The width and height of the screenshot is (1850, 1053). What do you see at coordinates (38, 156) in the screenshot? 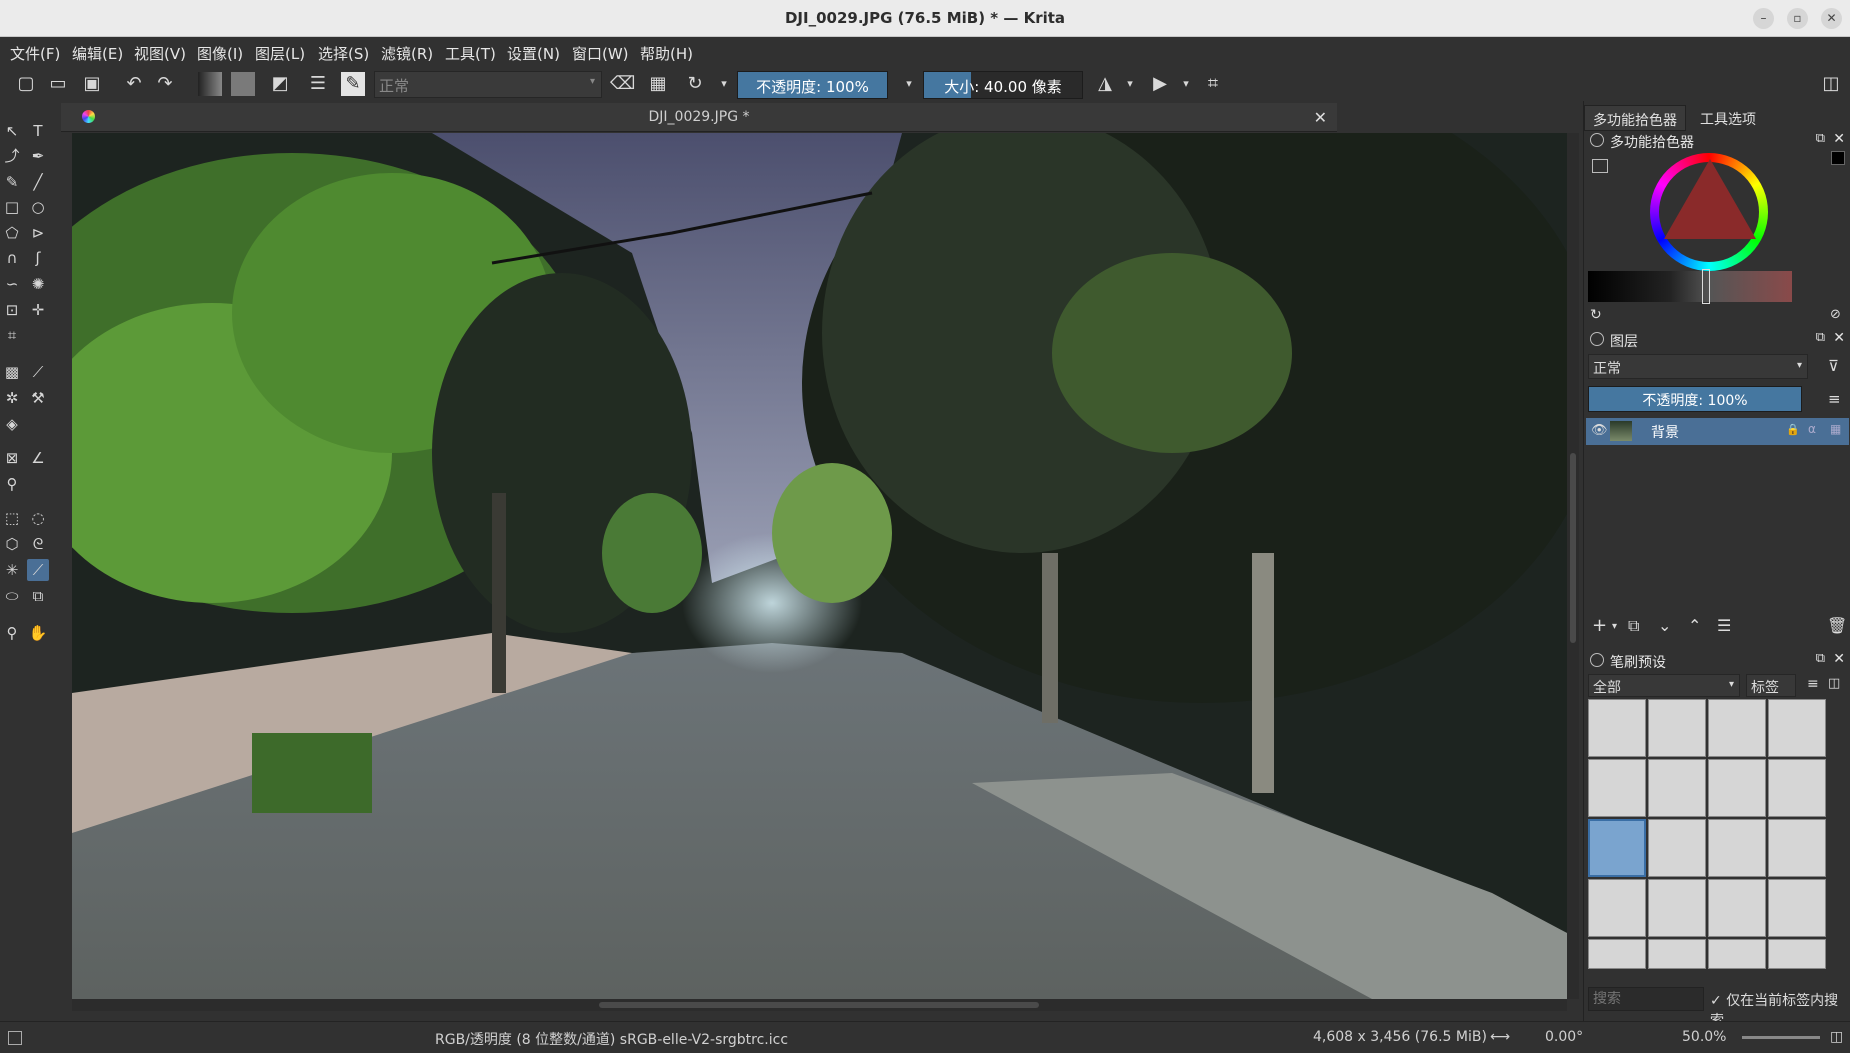
I see `calligraphy-icon: ✒` at bounding box center [38, 156].